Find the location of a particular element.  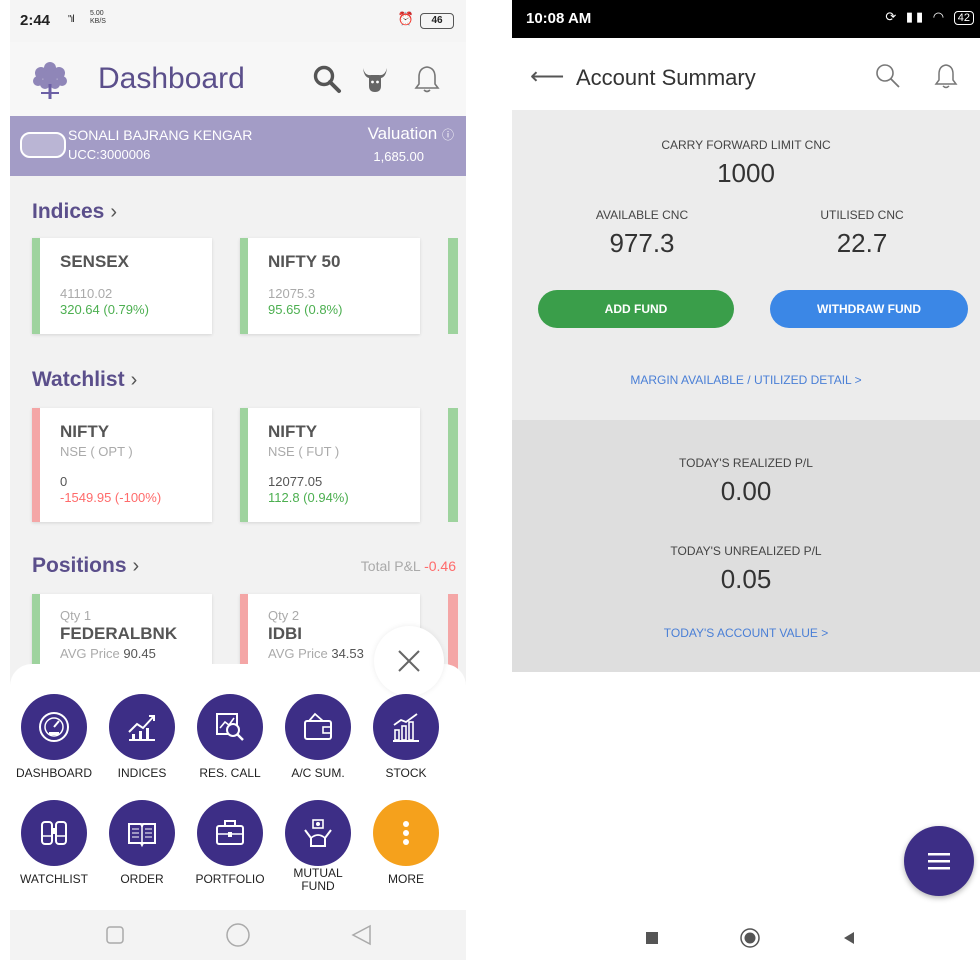

menu-dashboard: DASHBOARD is located at coordinates (54, 737).